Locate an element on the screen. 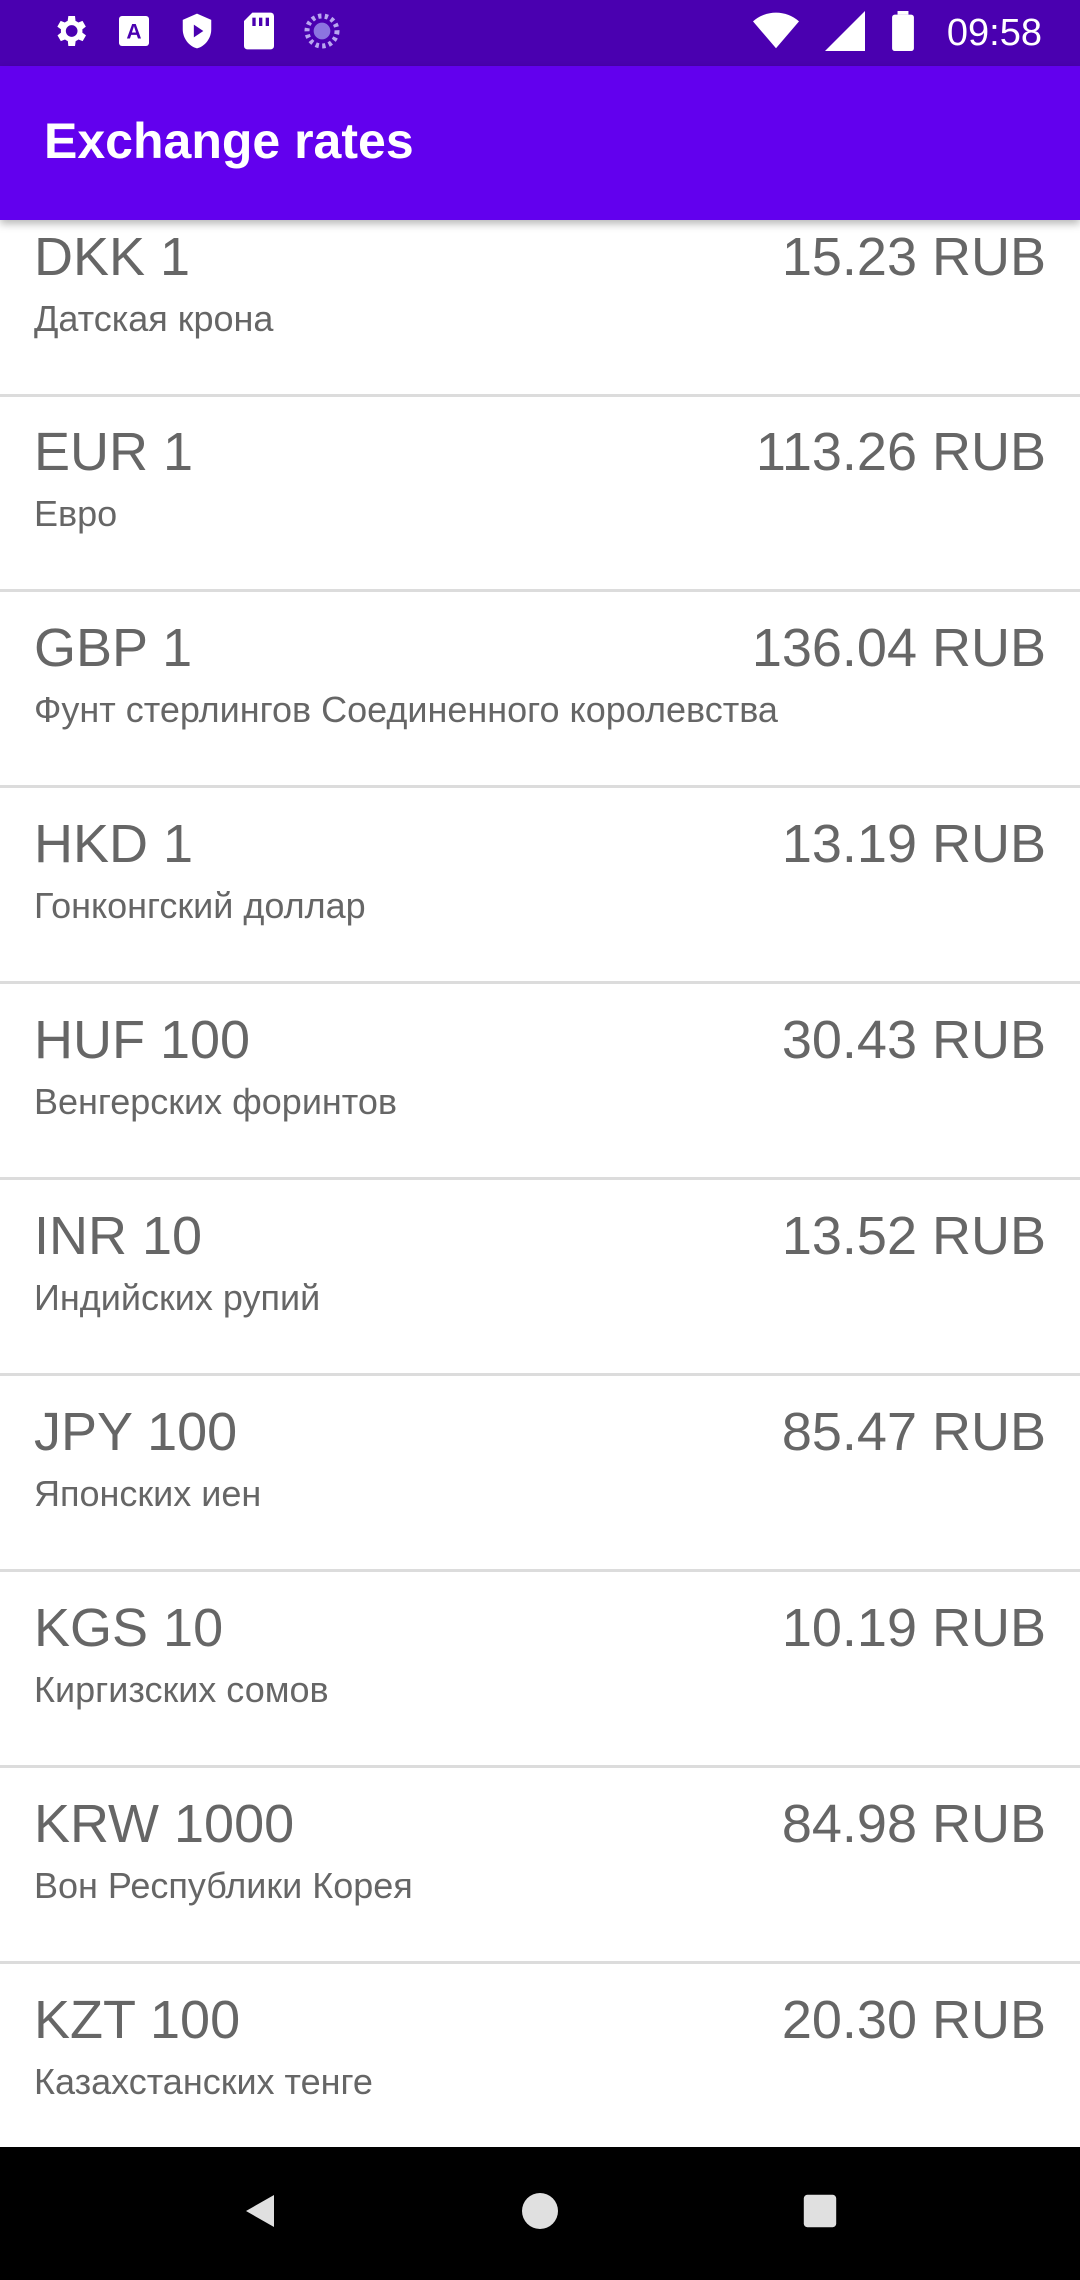 Image resolution: width=1080 pixels, height=2280 pixels. currency-code: INR 10 is located at coordinates (118, 1236).